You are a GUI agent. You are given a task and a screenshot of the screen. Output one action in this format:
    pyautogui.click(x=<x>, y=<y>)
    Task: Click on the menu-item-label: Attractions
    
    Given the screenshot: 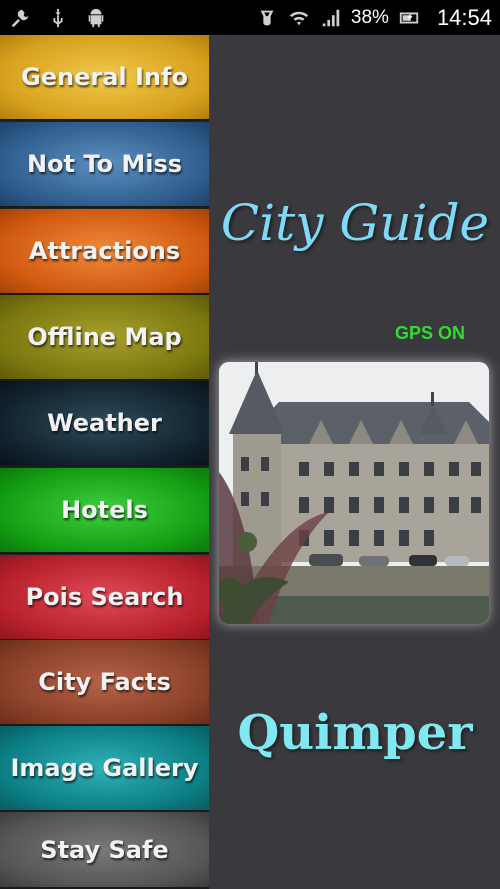 What is the action you would take?
    pyautogui.click(x=104, y=251)
    